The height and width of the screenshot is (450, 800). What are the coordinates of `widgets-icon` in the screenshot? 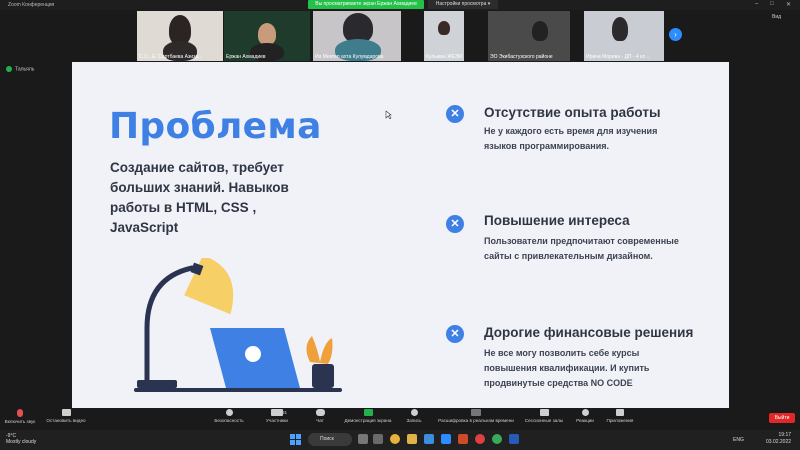 It's located at (378, 439).